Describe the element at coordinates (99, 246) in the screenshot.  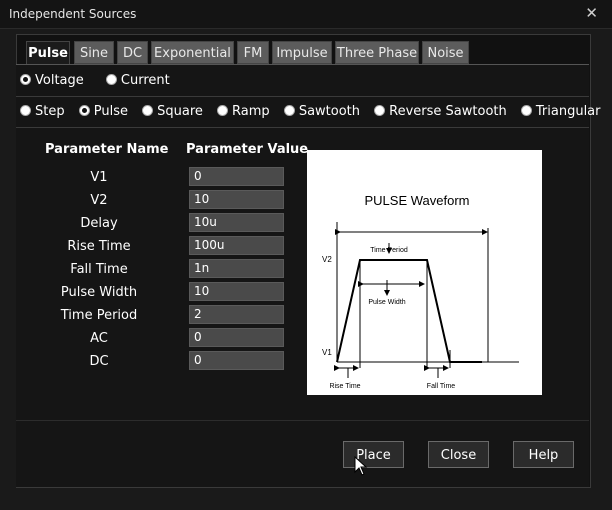
I see `param-label-rise-time: Rise Time` at that location.